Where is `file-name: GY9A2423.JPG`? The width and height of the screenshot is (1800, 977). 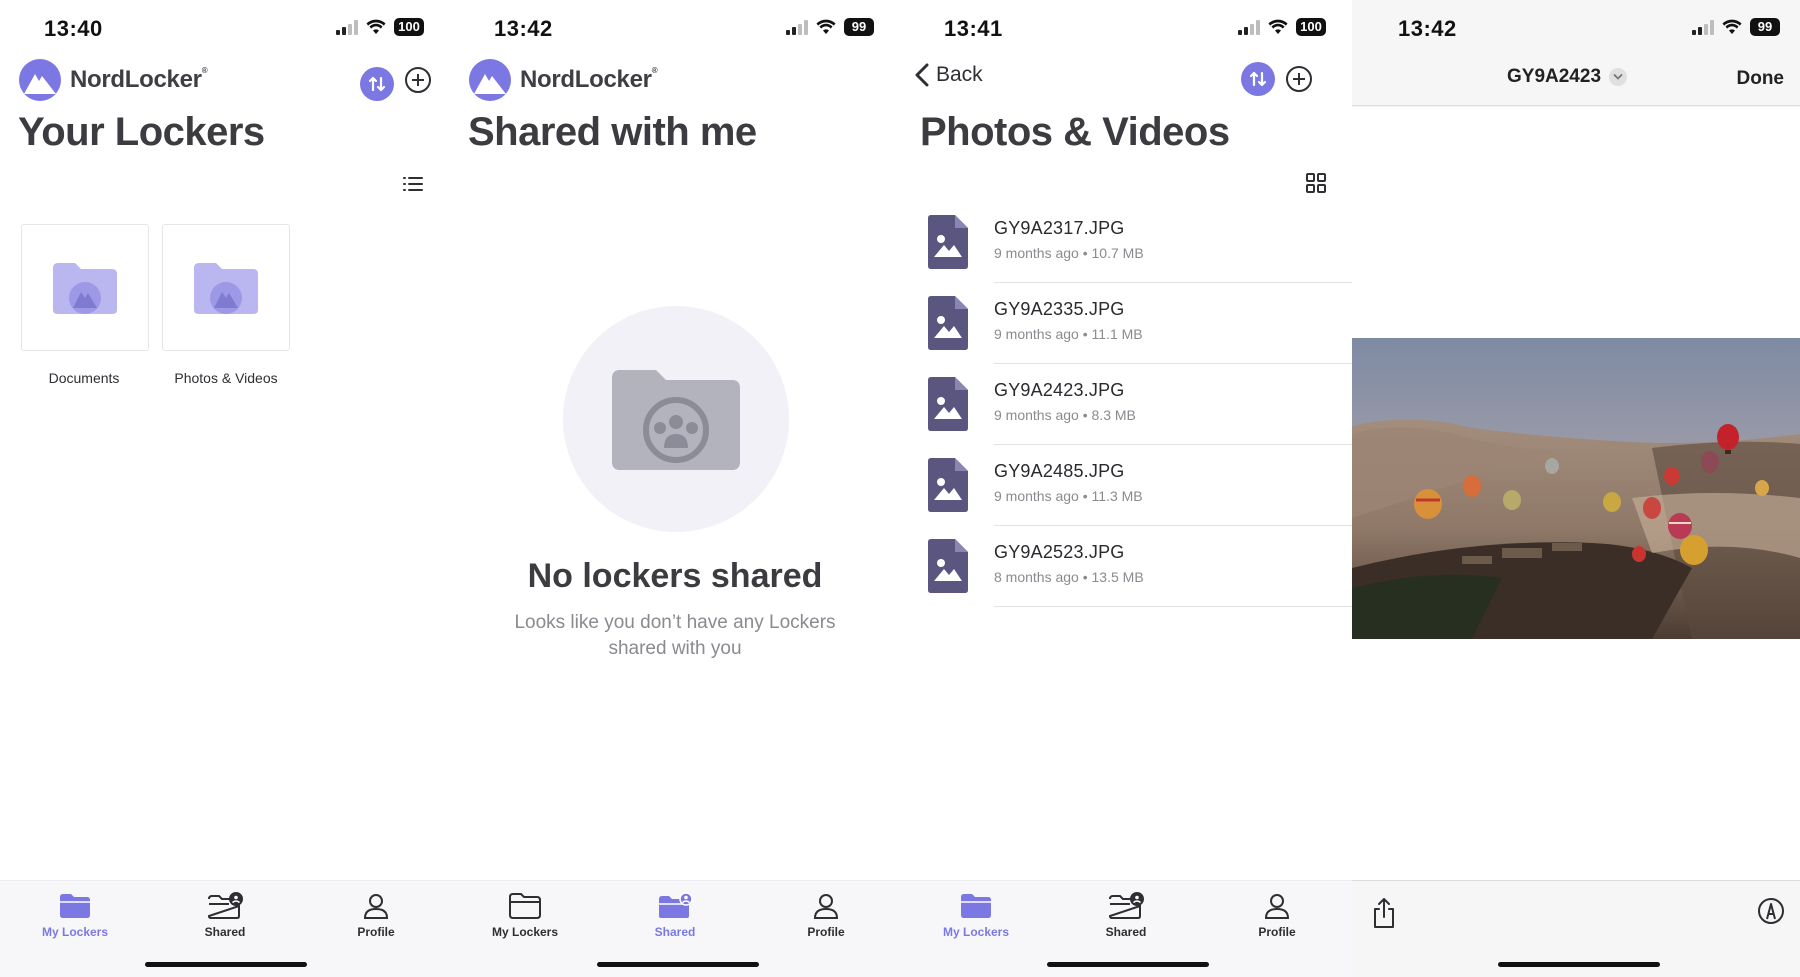
file-name: GY9A2423.JPG is located at coordinates (1059, 390).